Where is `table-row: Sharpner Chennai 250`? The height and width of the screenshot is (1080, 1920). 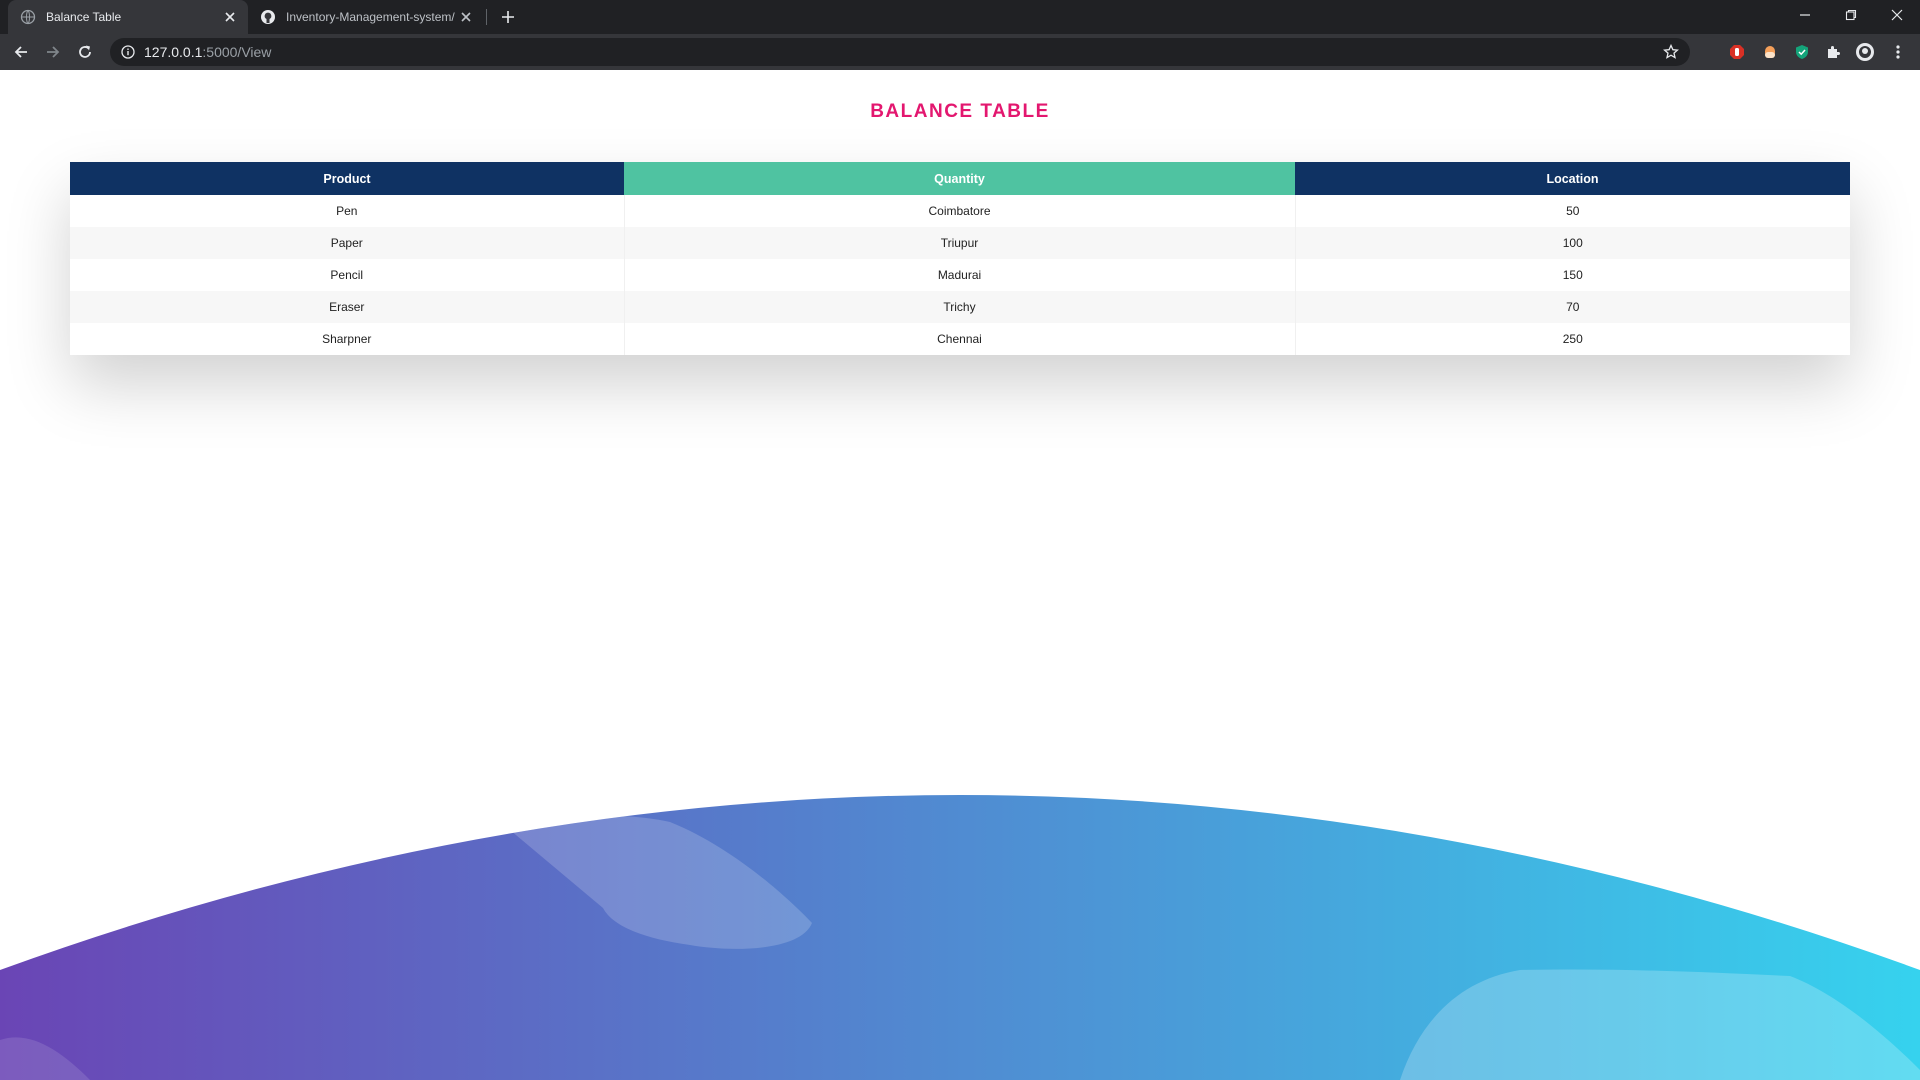 table-row: Sharpner Chennai 250 is located at coordinates (960, 339).